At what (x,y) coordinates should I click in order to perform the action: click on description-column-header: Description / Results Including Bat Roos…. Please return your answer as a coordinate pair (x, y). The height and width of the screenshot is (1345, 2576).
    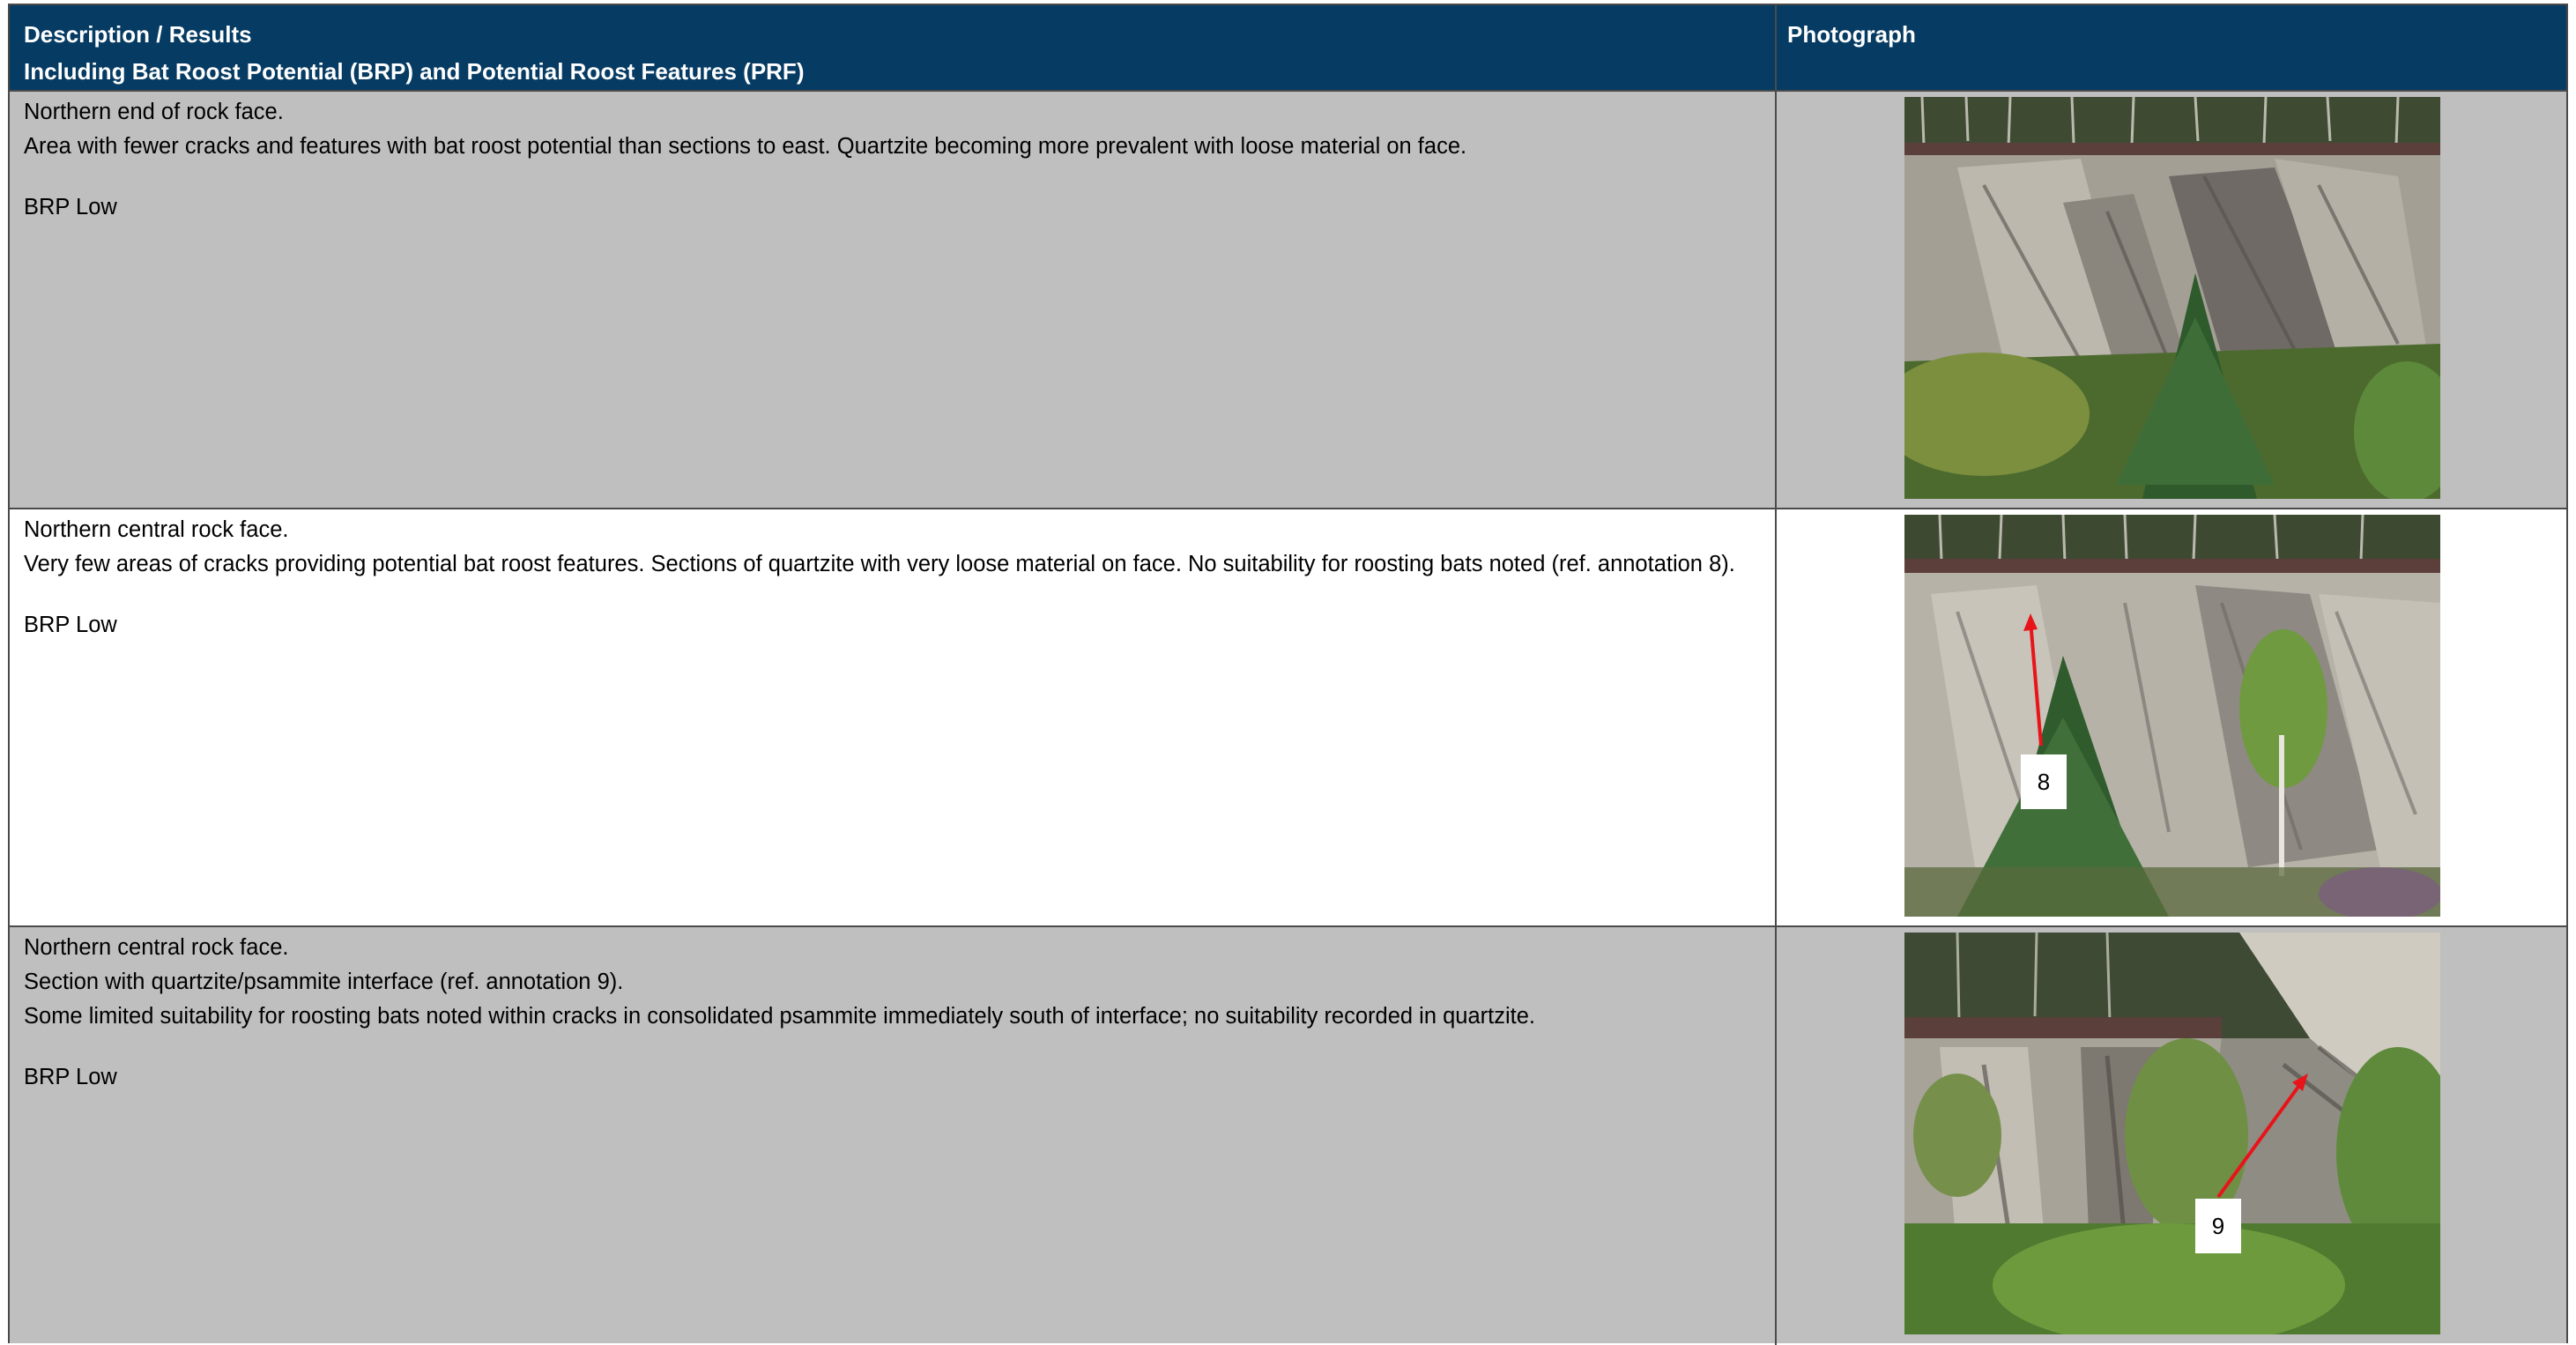
    Looking at the image, I should click on (414, 53).